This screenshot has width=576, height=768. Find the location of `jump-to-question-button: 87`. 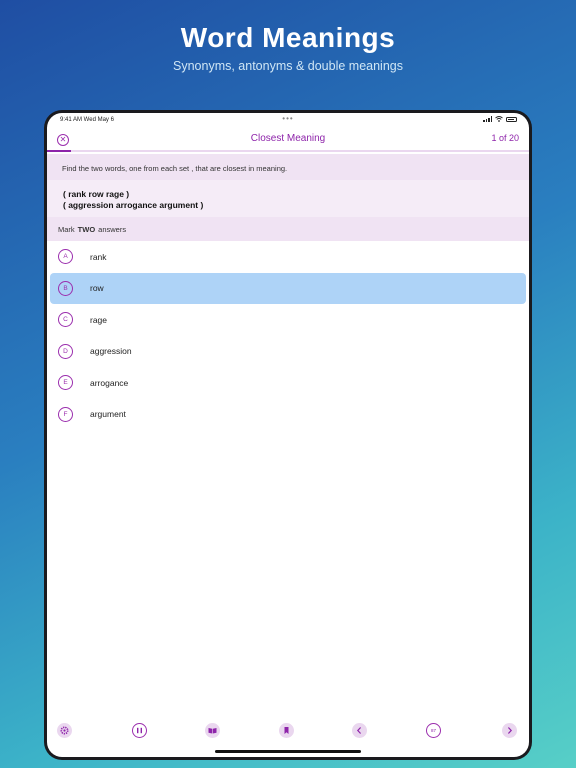

jump-to-question-button: 87 is located at coordinates (433, 730).